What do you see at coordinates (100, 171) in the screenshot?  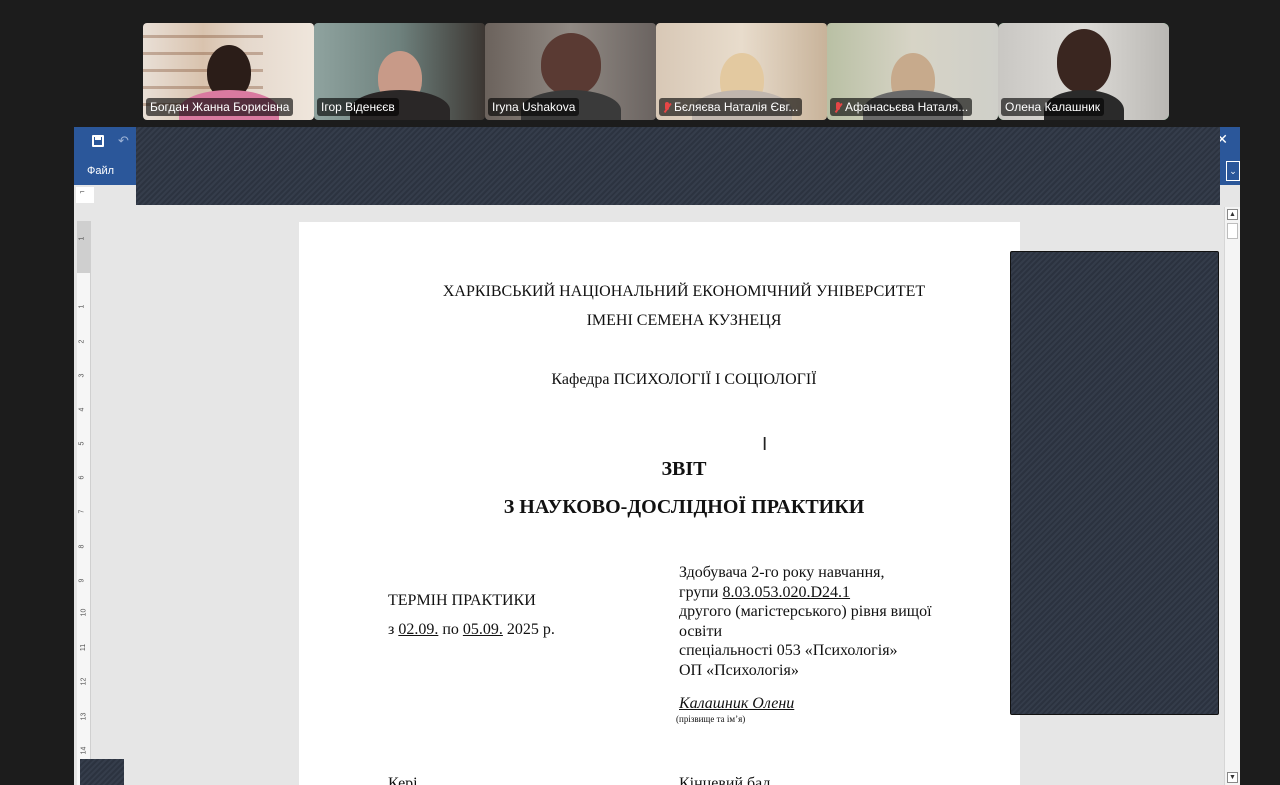 I see `file-tab: Файл` at bounding box center [100, 171].